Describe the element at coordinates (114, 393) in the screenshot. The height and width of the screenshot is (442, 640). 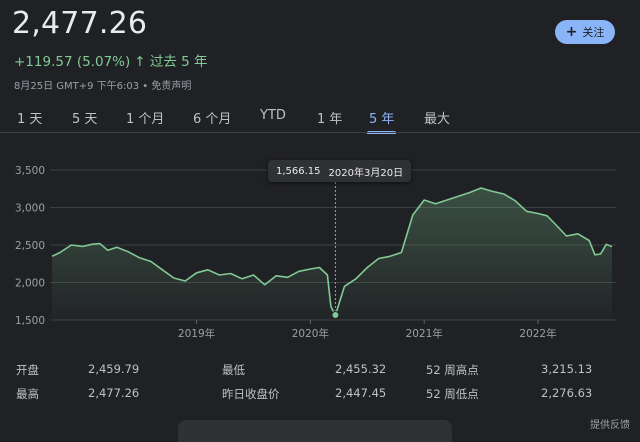
I see `stat-high-value: 2,477.26` at that location.